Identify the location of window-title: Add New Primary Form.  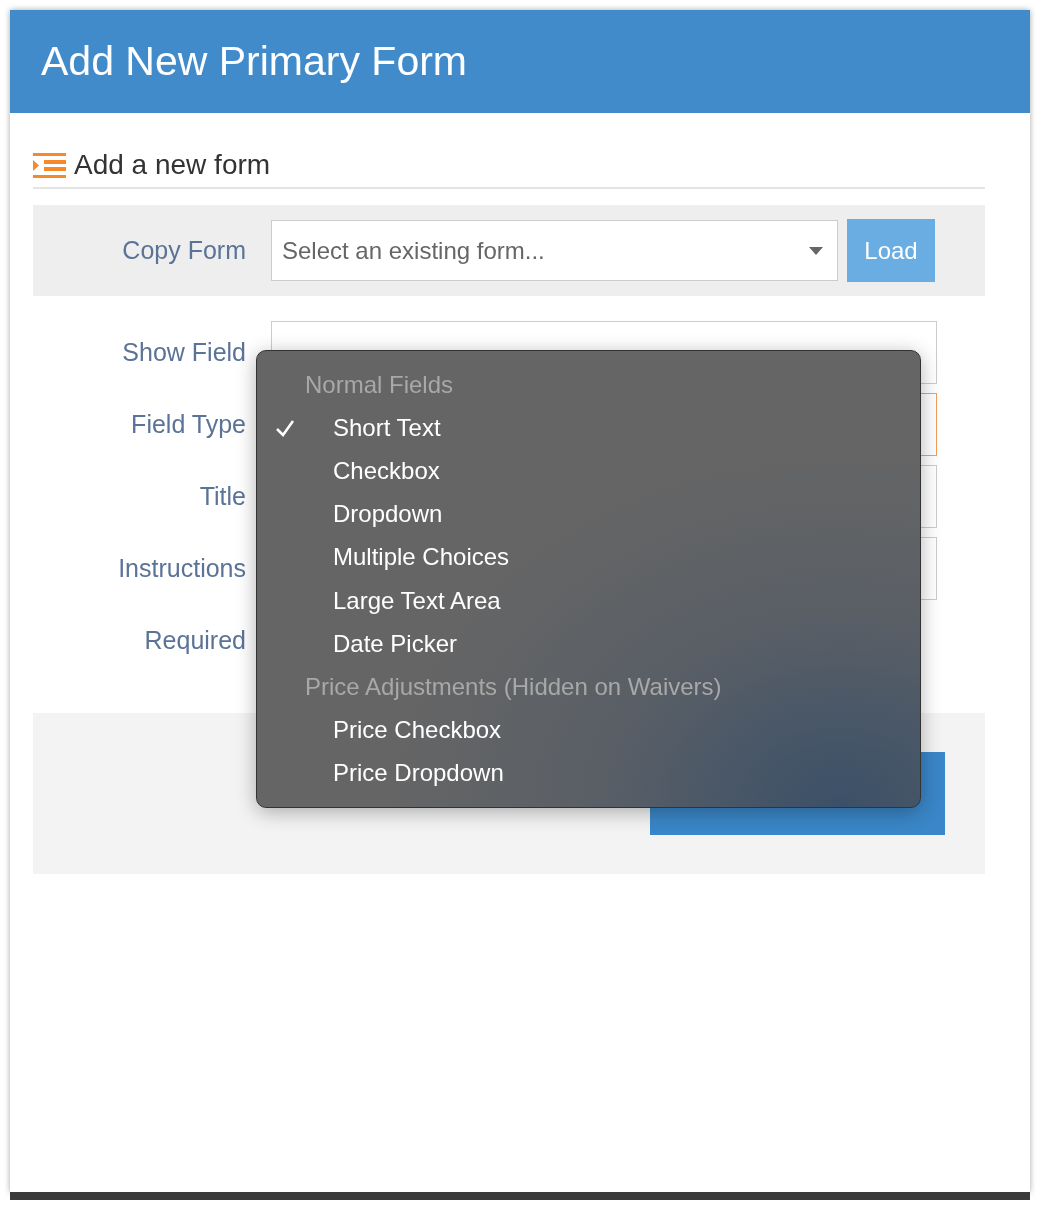
(254, 61).